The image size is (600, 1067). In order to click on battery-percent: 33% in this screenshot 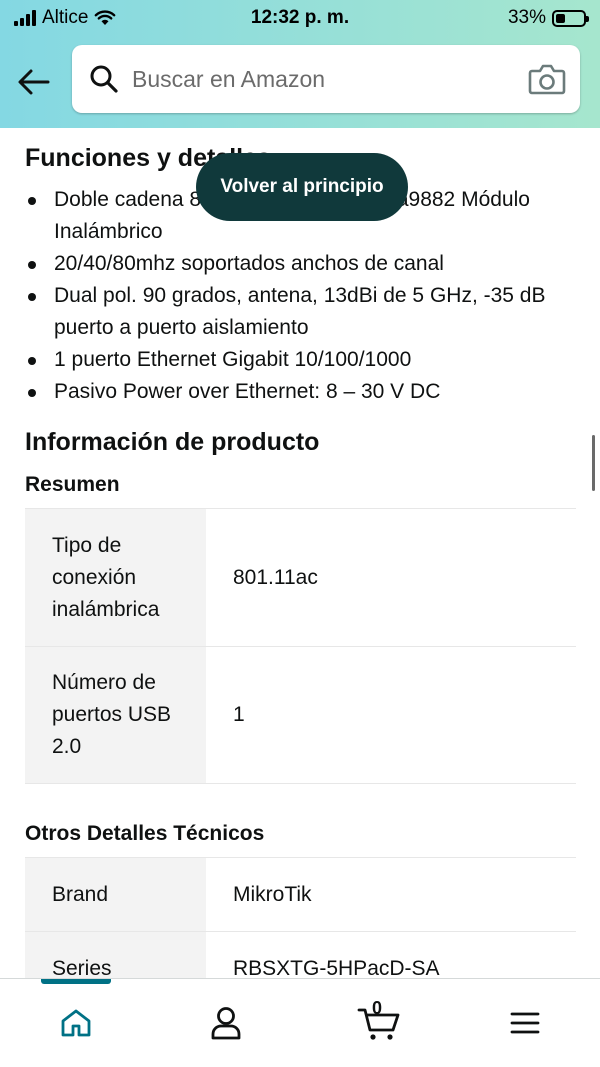, I will do `click(526, 17)`.